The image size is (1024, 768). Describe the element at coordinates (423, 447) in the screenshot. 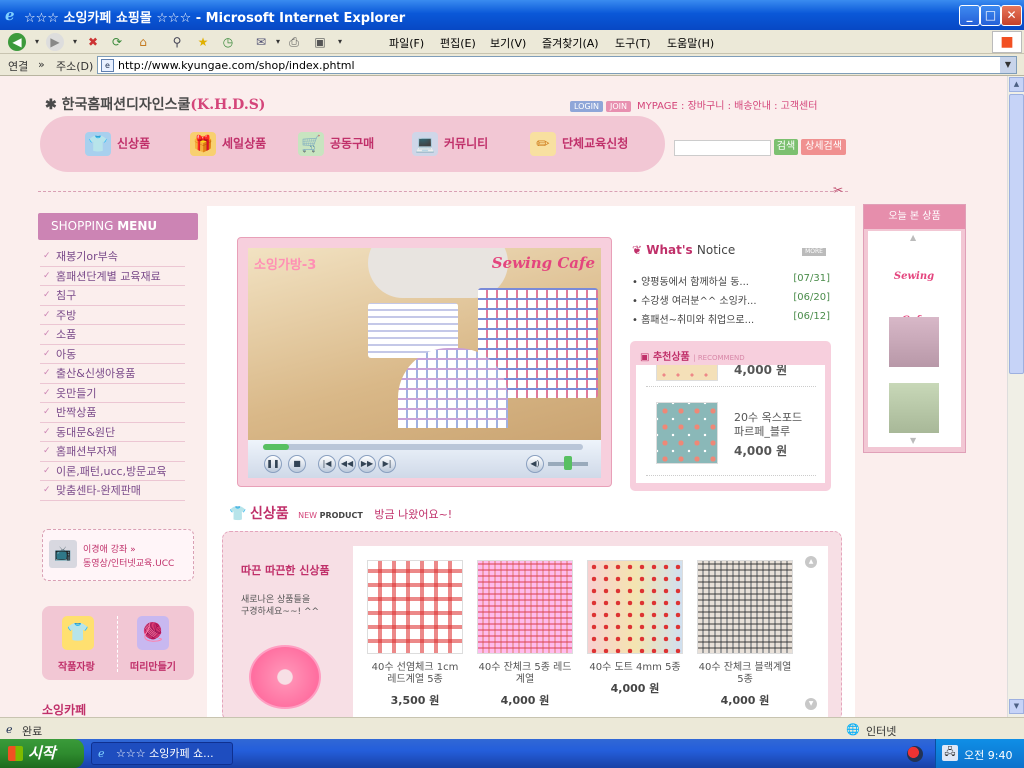

I see `video-progress` at that location.